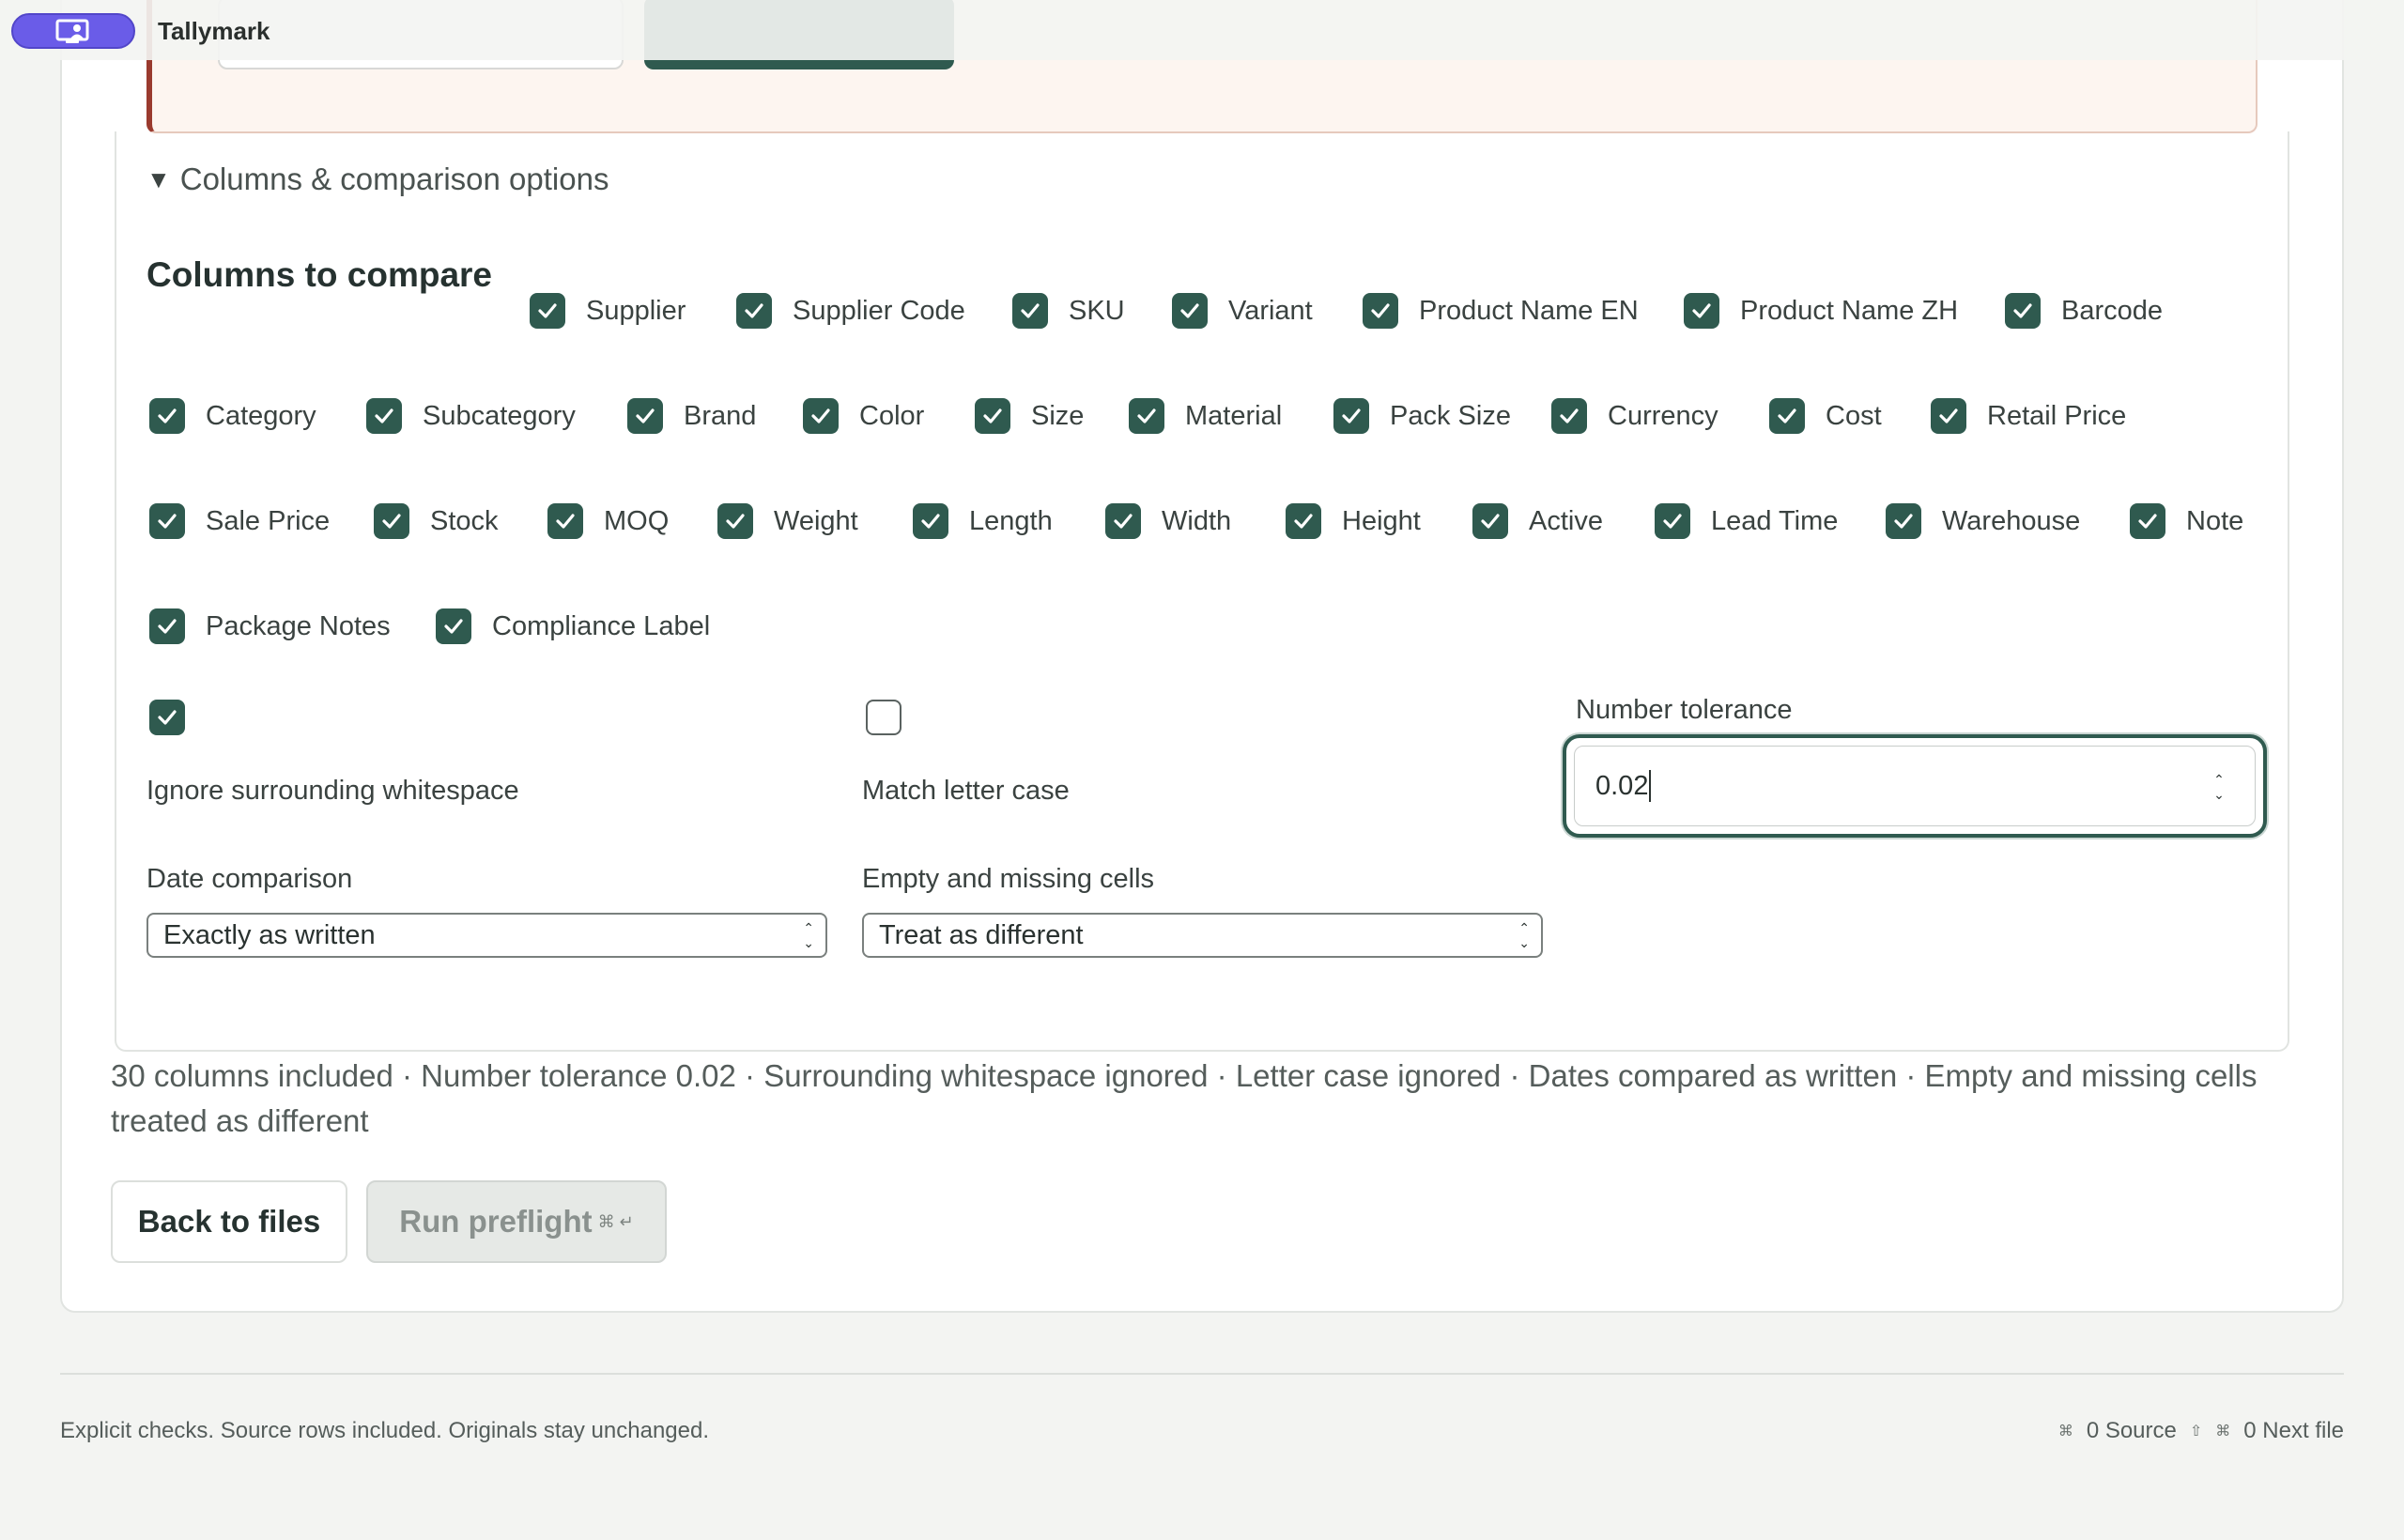 This screenshot has width=2404, height=1540. What do you see at coordinates (2186, 521) in the screenshot?
I see `column-checkbox-item: Note` at bounding box center [2186, 521].